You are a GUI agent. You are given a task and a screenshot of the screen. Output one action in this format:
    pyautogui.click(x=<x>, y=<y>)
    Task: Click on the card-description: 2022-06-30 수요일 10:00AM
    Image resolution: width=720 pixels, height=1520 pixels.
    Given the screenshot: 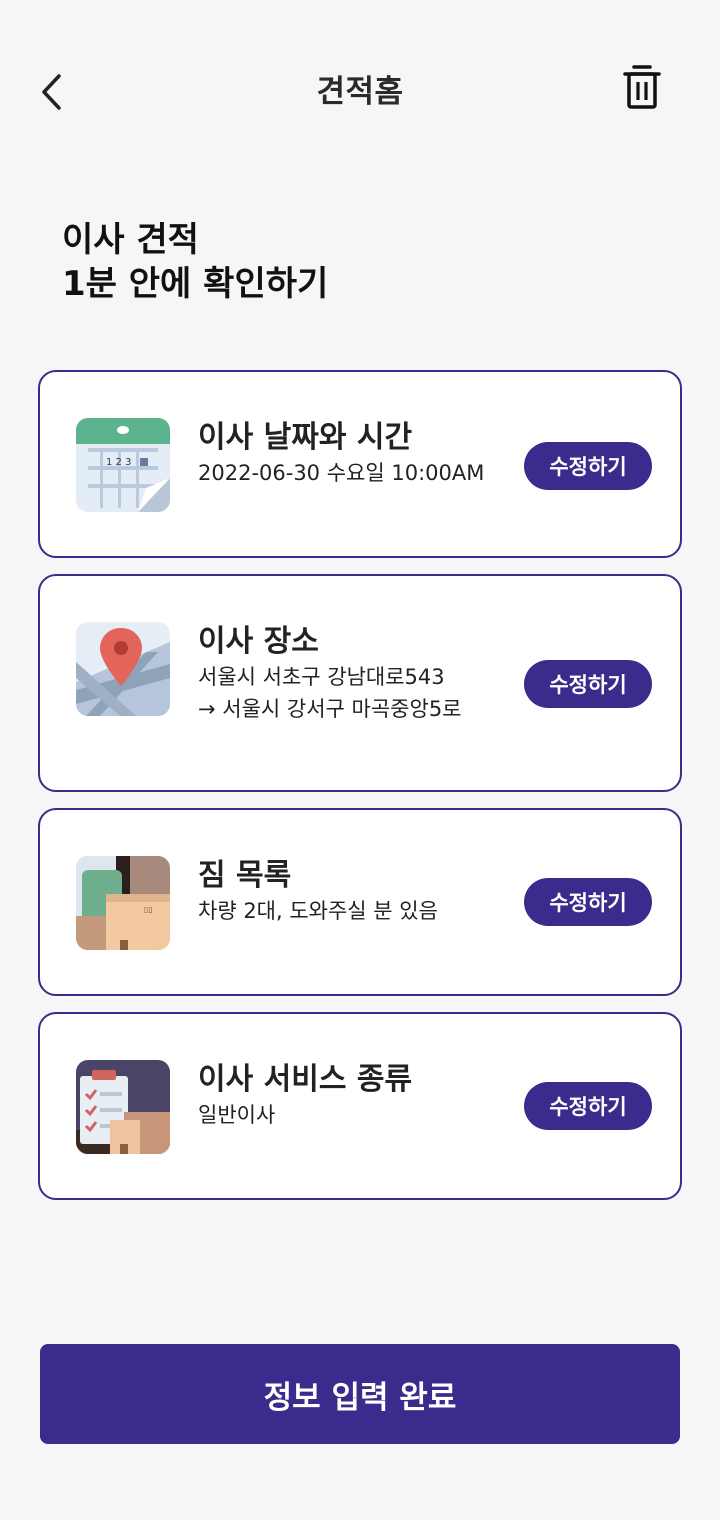 What is the action you would take?
    pyautogui.click(x=341, y=473)
    